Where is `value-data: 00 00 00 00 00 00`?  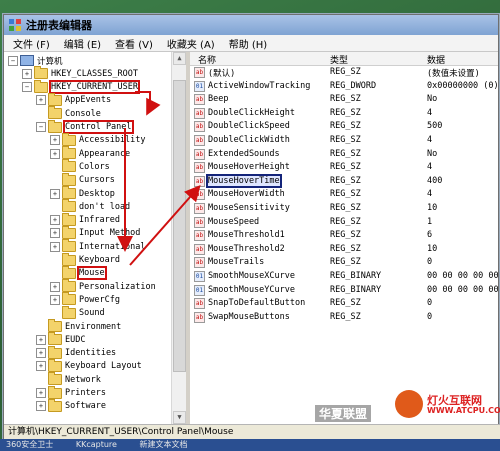 value-data: 00 00 00 00 00 00 is located at coordinates (462, 276).